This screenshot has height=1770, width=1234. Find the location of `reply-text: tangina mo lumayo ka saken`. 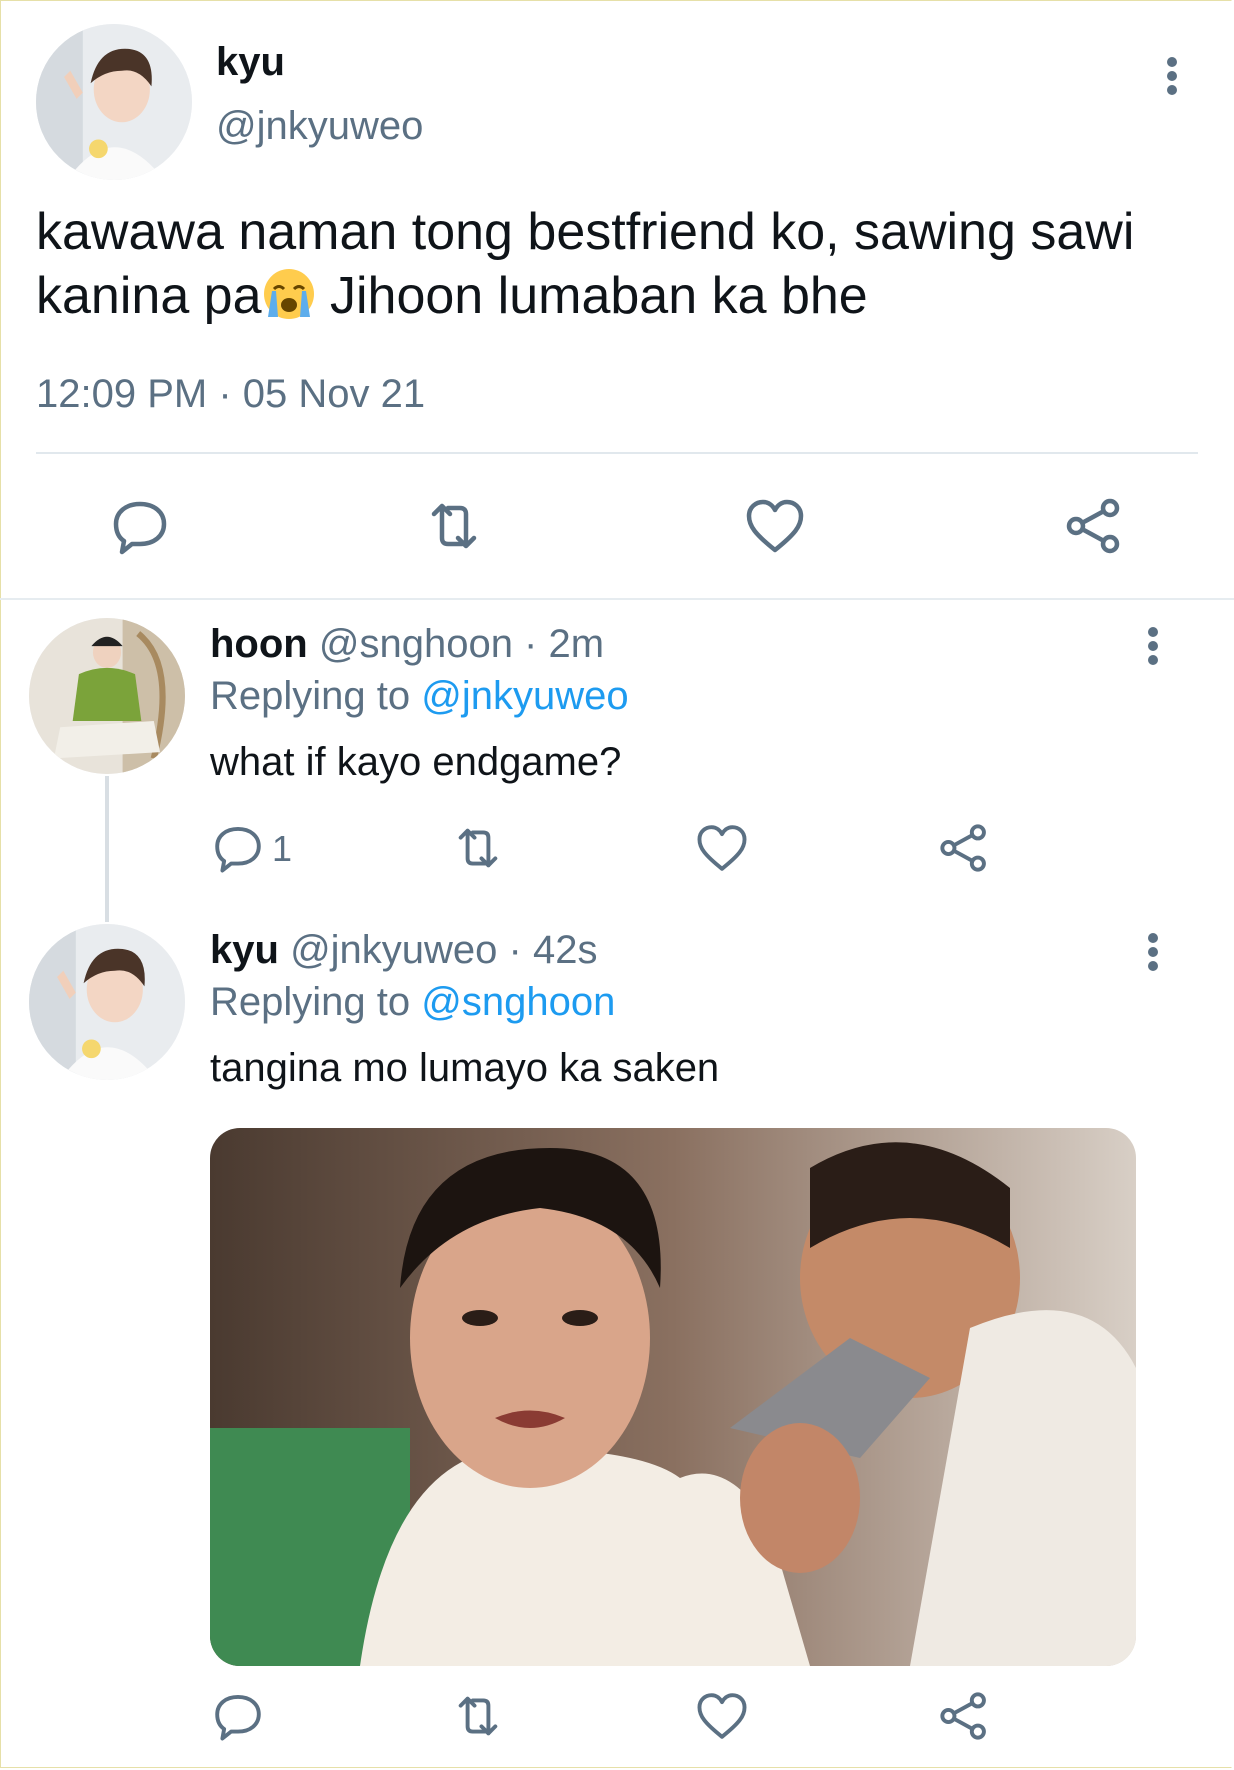

reply-text: tangina mo lumayo ka saken is located at coordinates (465, 1068).